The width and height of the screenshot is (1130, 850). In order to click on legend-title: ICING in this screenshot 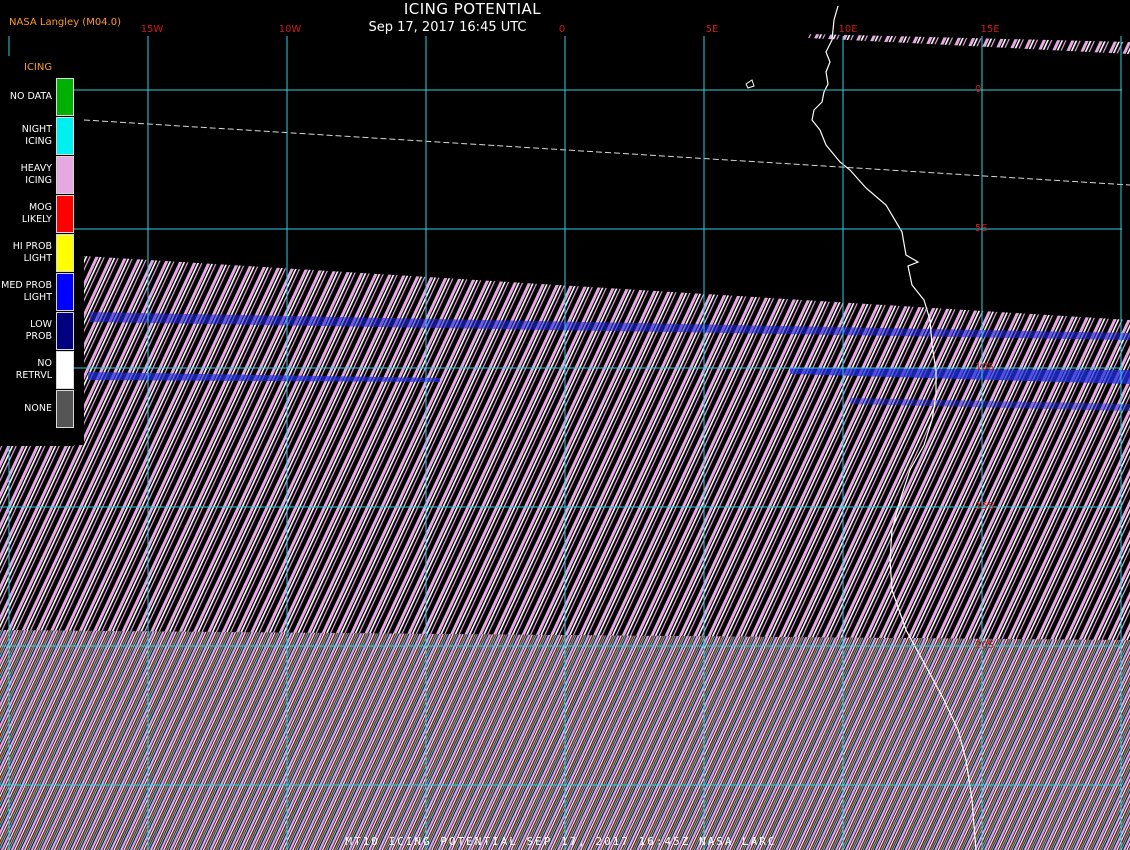, I will do `click(38, 67)`.